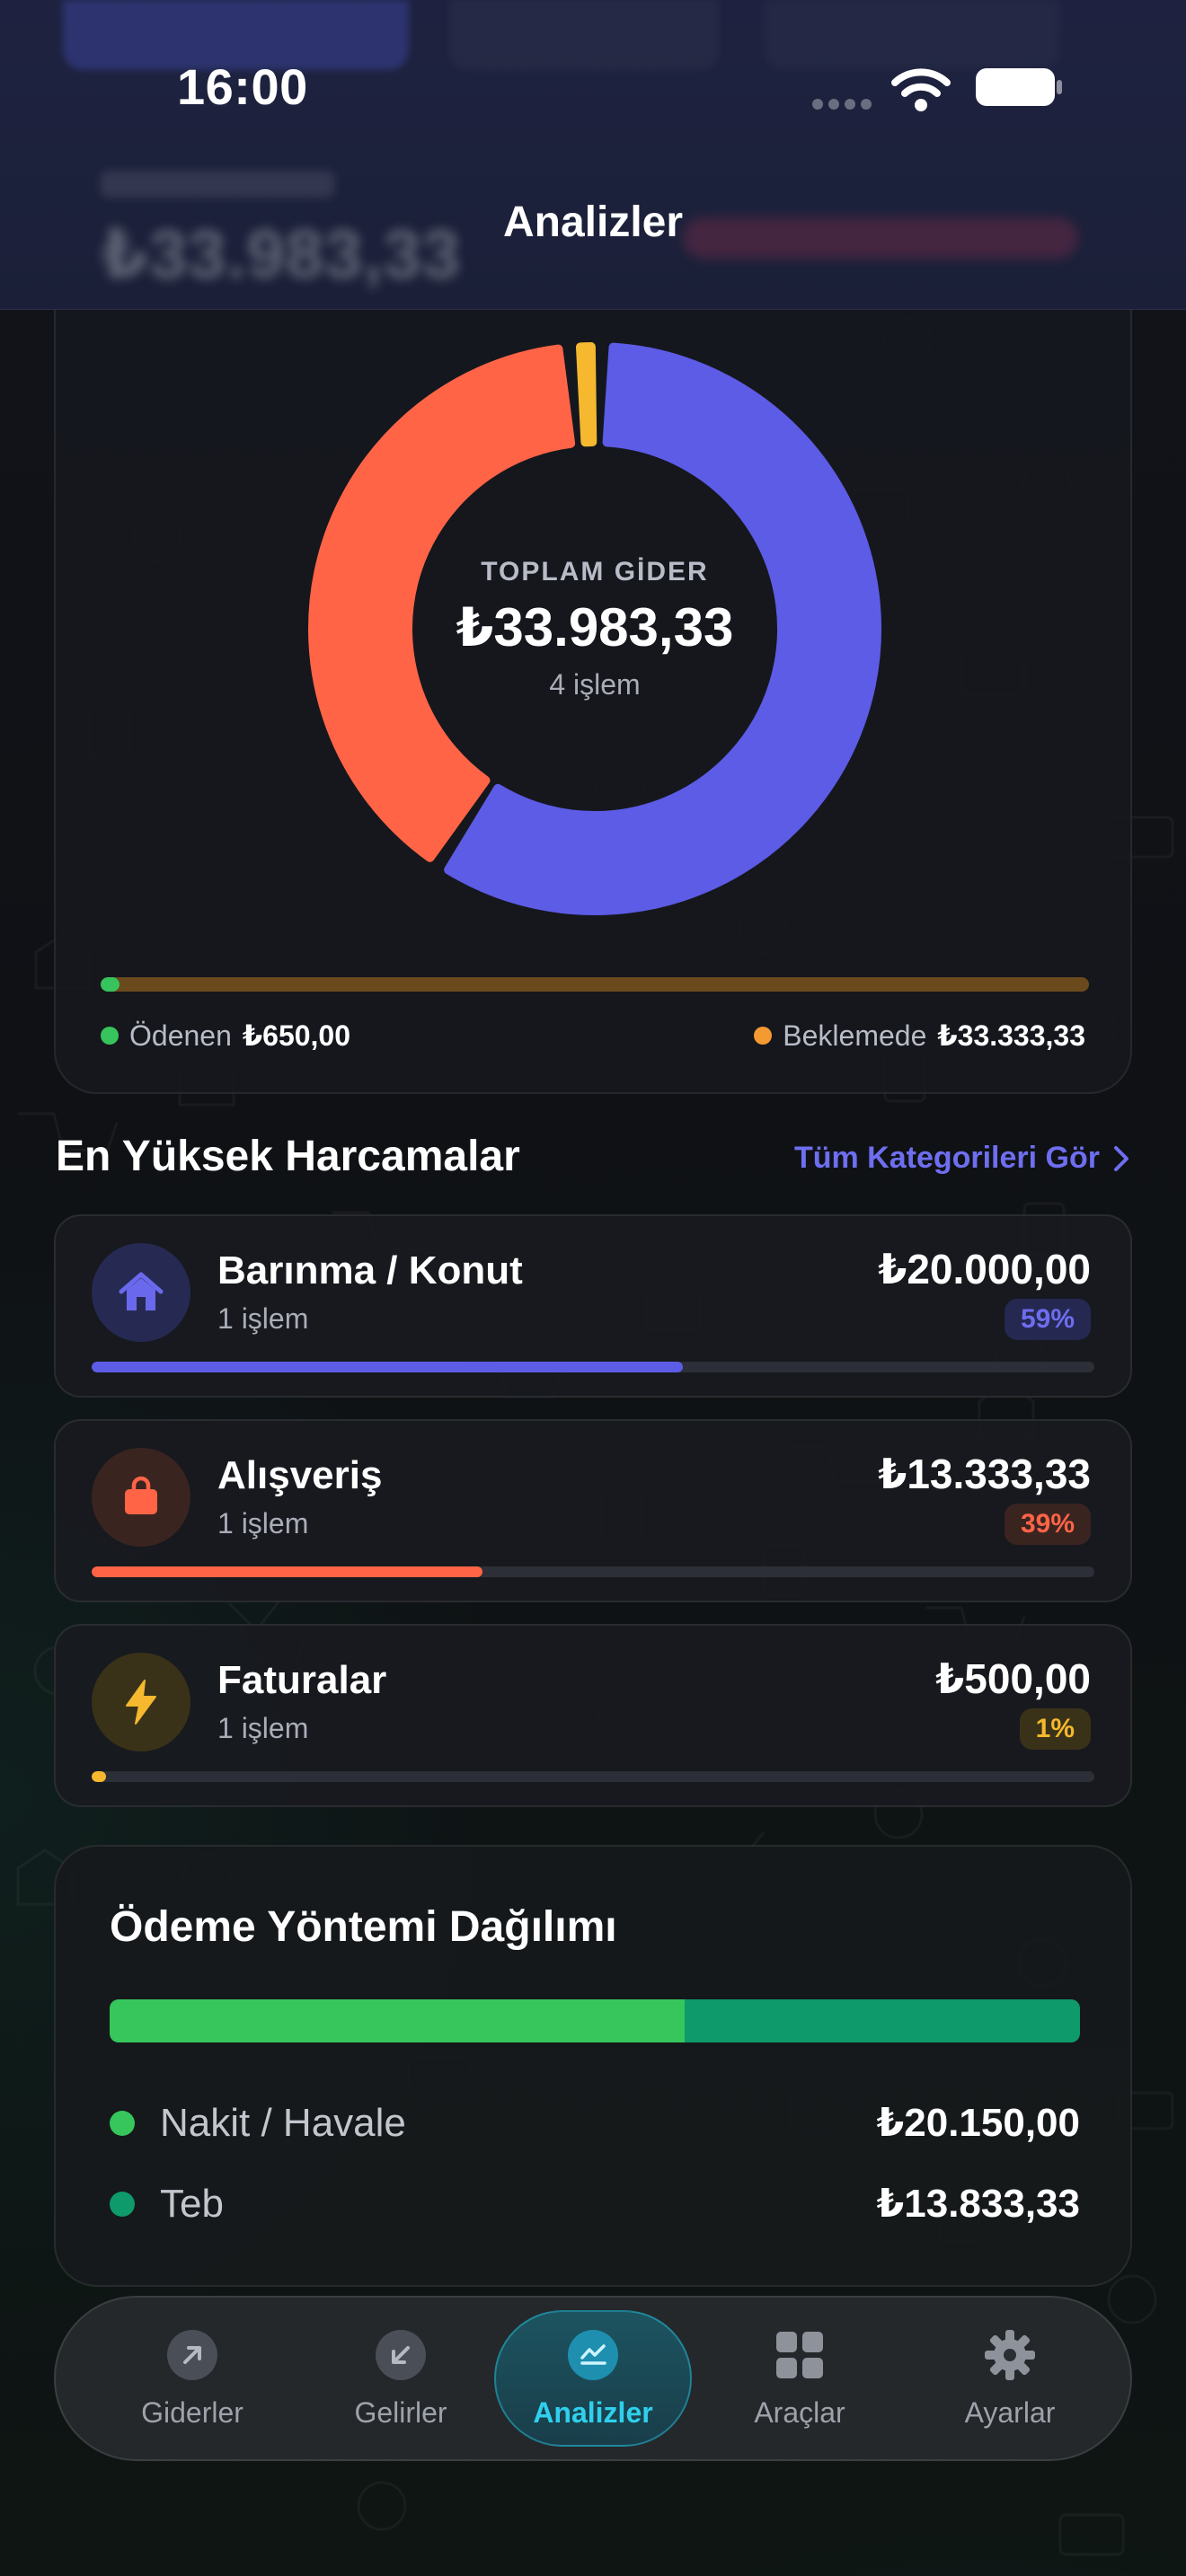 Image resolution: width=1186 pixels, height=2576 pixels. What do you see at coordinates (595, 571) in the screenshot?
I see `donut-caption: TOPLAM GİDER` at bounding box center [595, 571].